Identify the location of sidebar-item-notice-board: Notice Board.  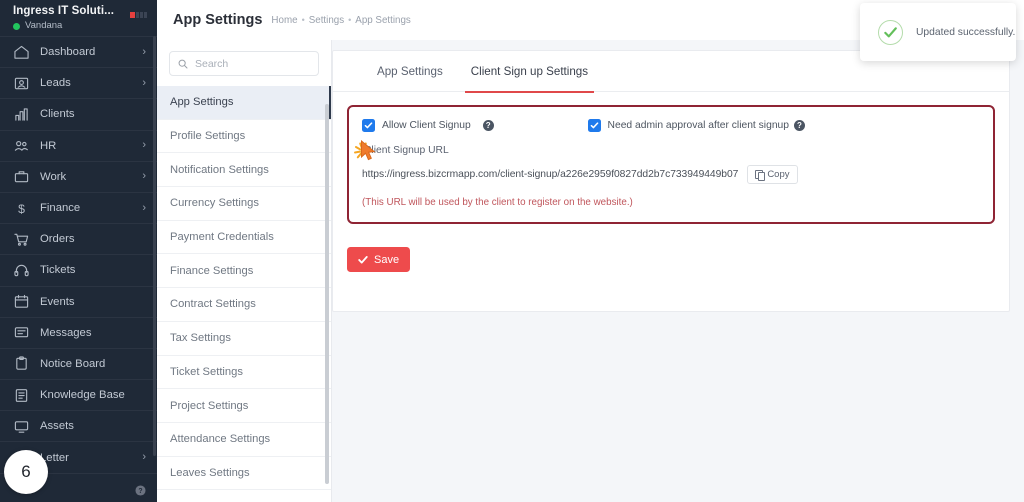
(78, 365).